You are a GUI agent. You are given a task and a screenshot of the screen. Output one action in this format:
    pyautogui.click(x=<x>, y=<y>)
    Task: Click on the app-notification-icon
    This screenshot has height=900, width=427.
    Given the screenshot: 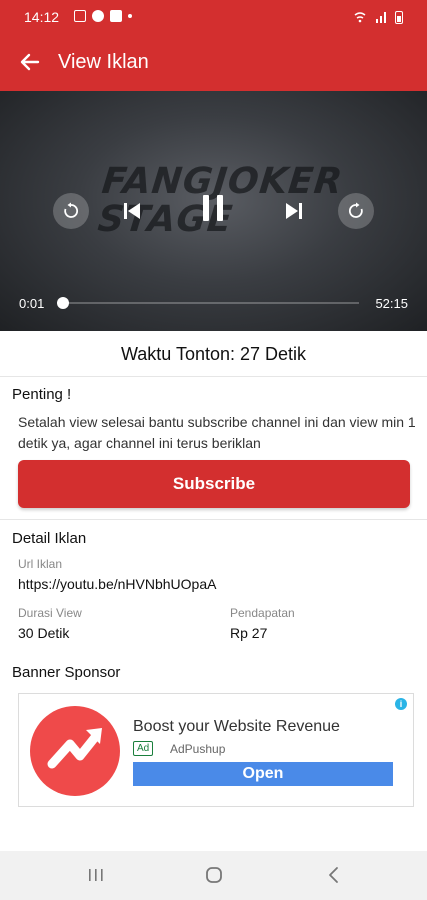 What is the action you would take?
    pyautogui.click(x=116, y=16)
    